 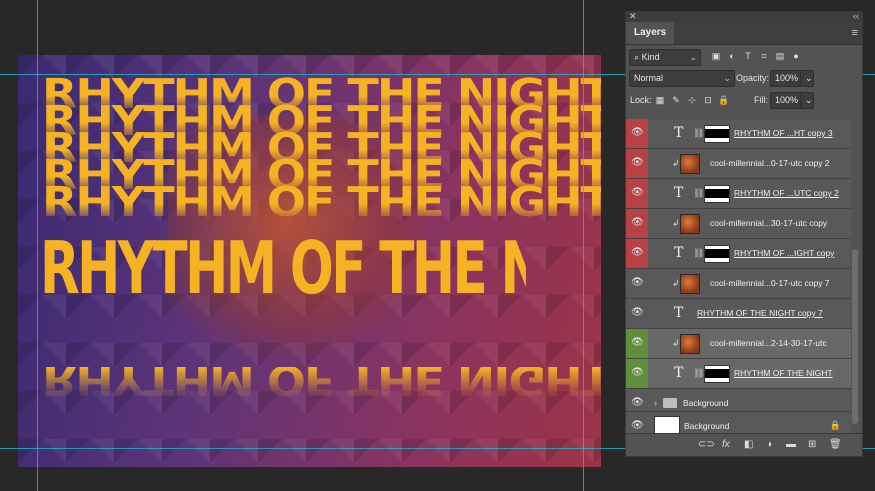 What do you see at coordinates (812, 444) in the screenshot?
I see `new-layer-icon: ⊞` at bounding box center [812, 444].